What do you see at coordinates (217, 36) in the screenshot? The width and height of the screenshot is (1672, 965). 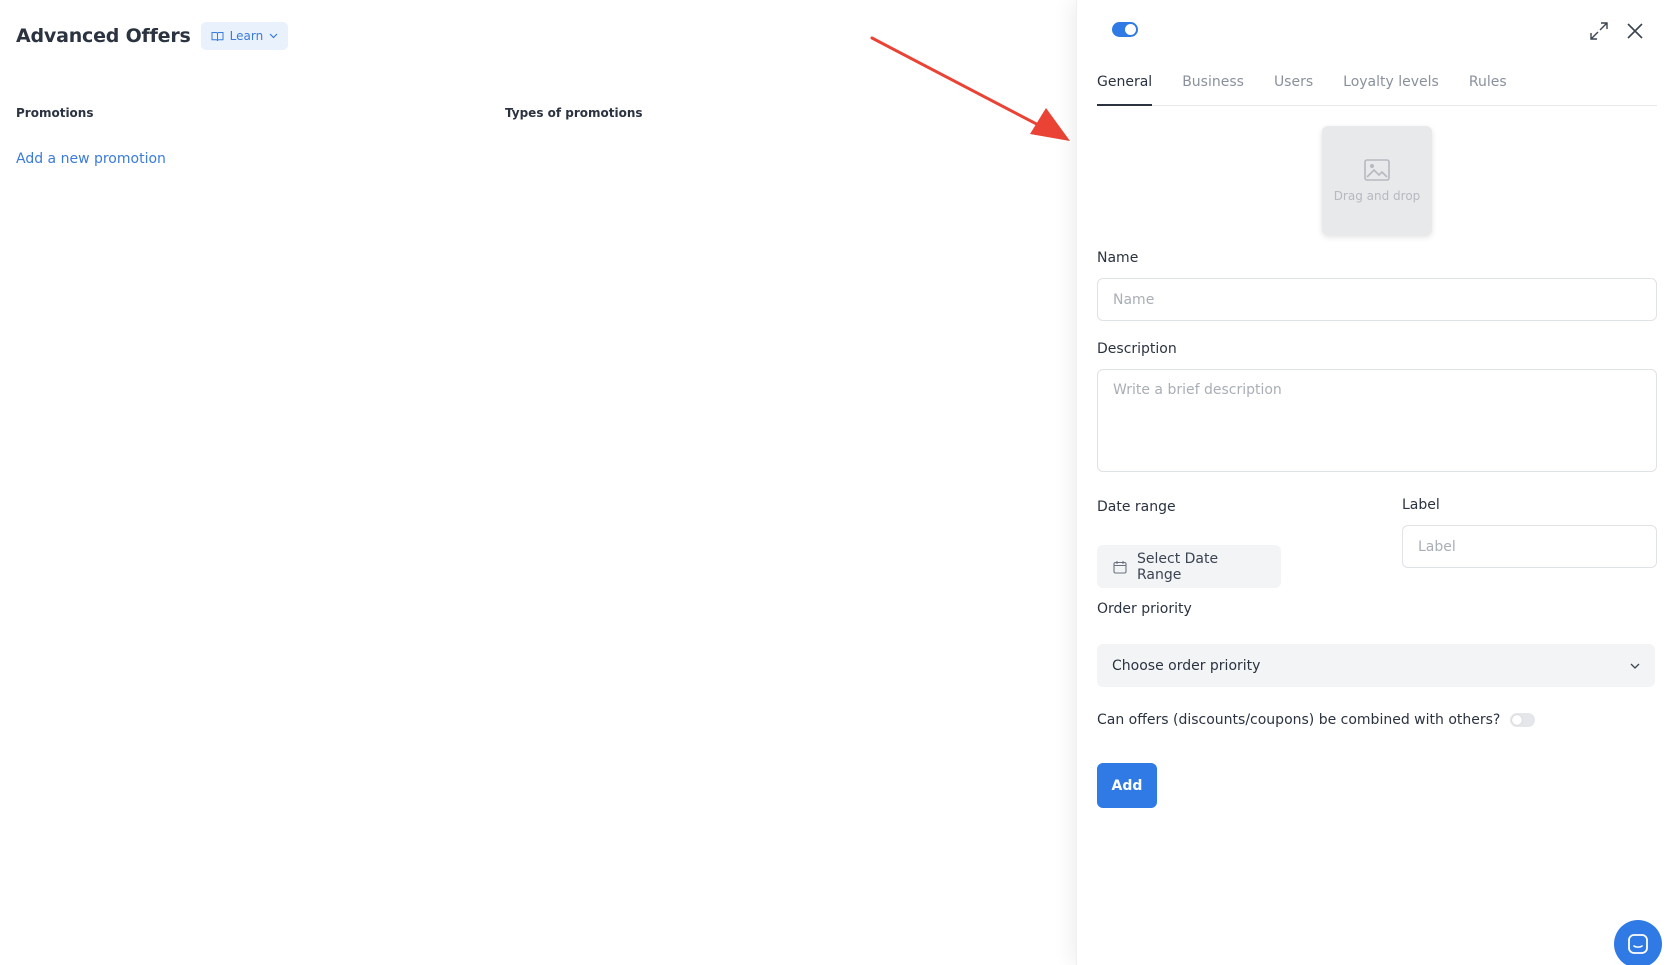 I see `book-icon` at bounding box center [217, 36].